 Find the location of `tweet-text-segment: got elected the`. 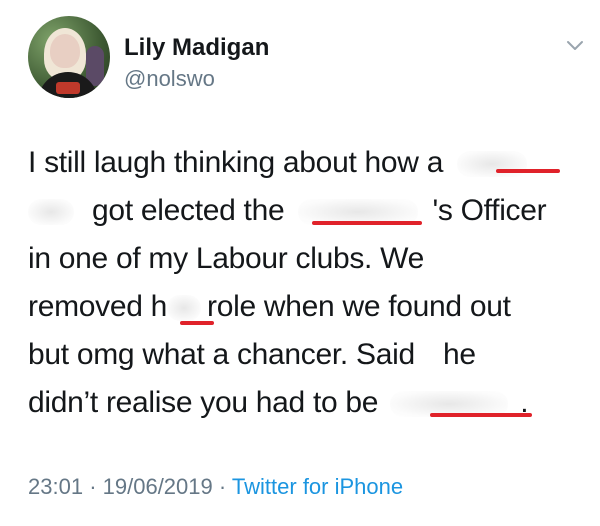

tweet-text-segment: got elected the is located at coordinates (188, 210).